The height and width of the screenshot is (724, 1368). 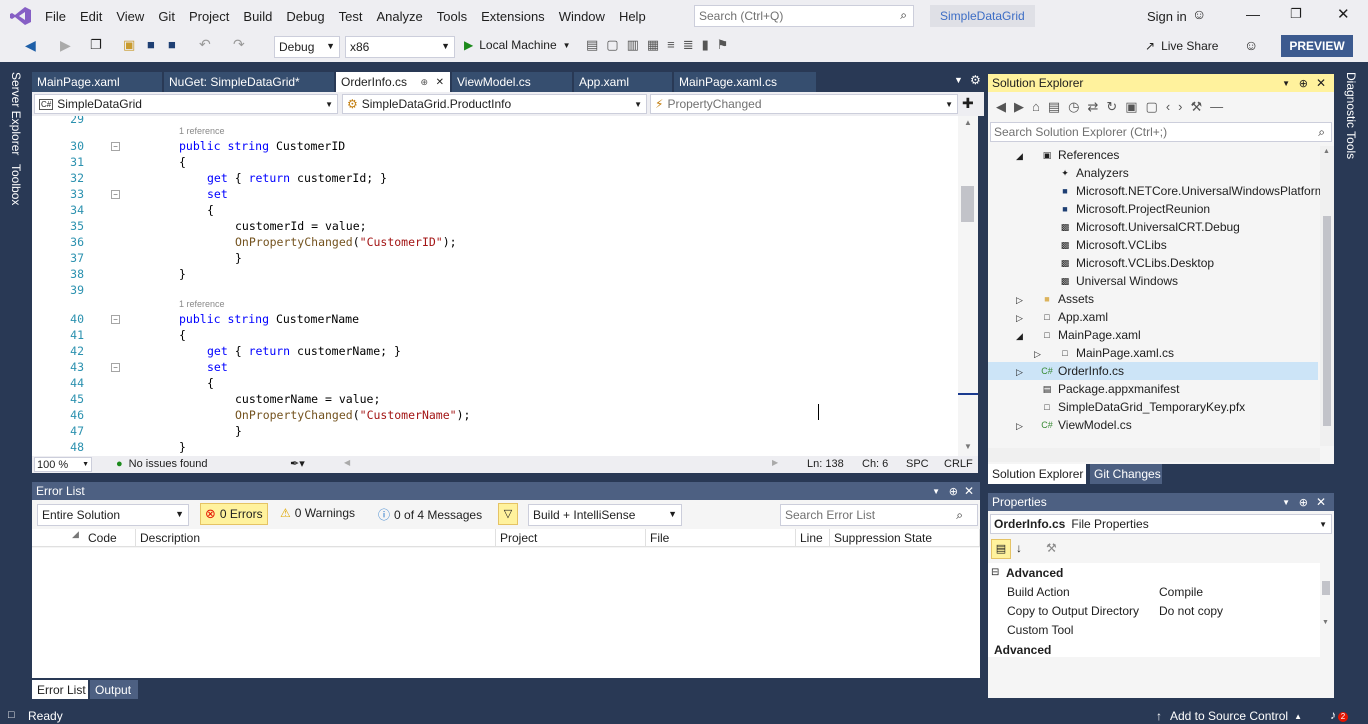 I want to click on close-icon: ✕, so click(x=440, y=82).